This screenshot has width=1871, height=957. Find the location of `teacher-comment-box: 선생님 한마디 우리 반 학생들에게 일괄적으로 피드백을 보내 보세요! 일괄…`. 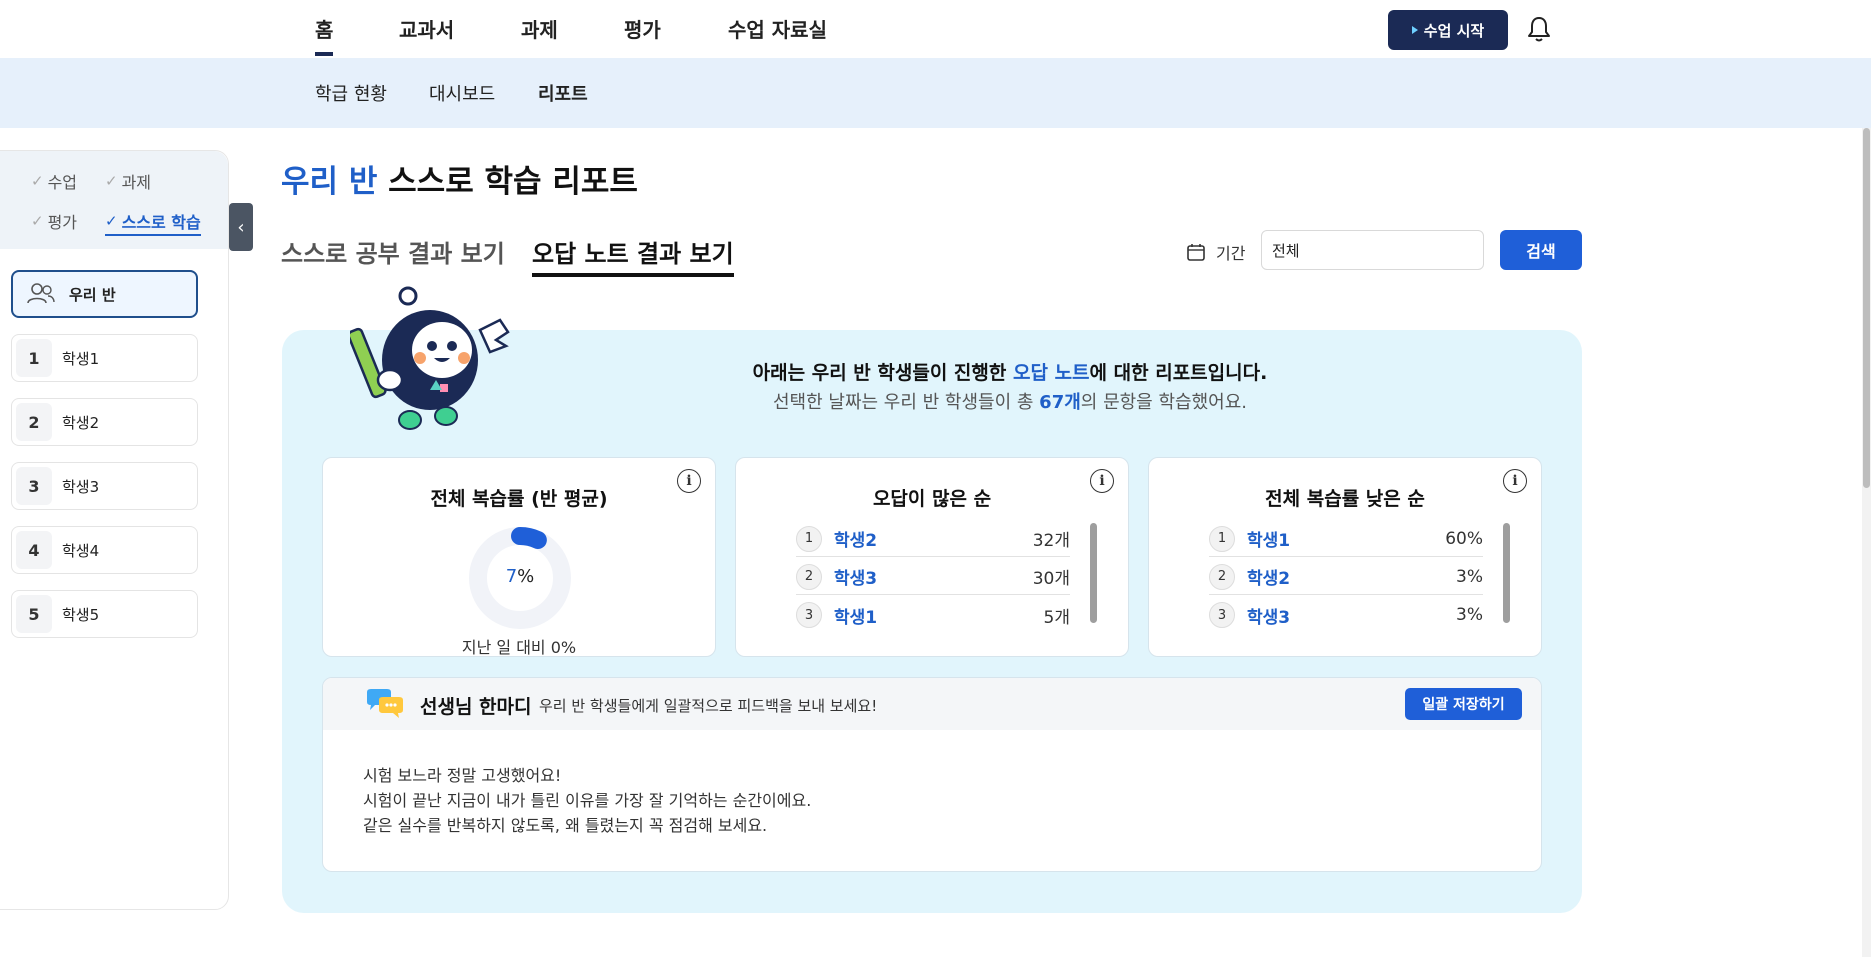

teacher-comment-box: 선생님 한마디 우리 반 학생들에게 일괄적으로 피드백을 보내 보세요! 일괄… is located at coordinates (932, 774).